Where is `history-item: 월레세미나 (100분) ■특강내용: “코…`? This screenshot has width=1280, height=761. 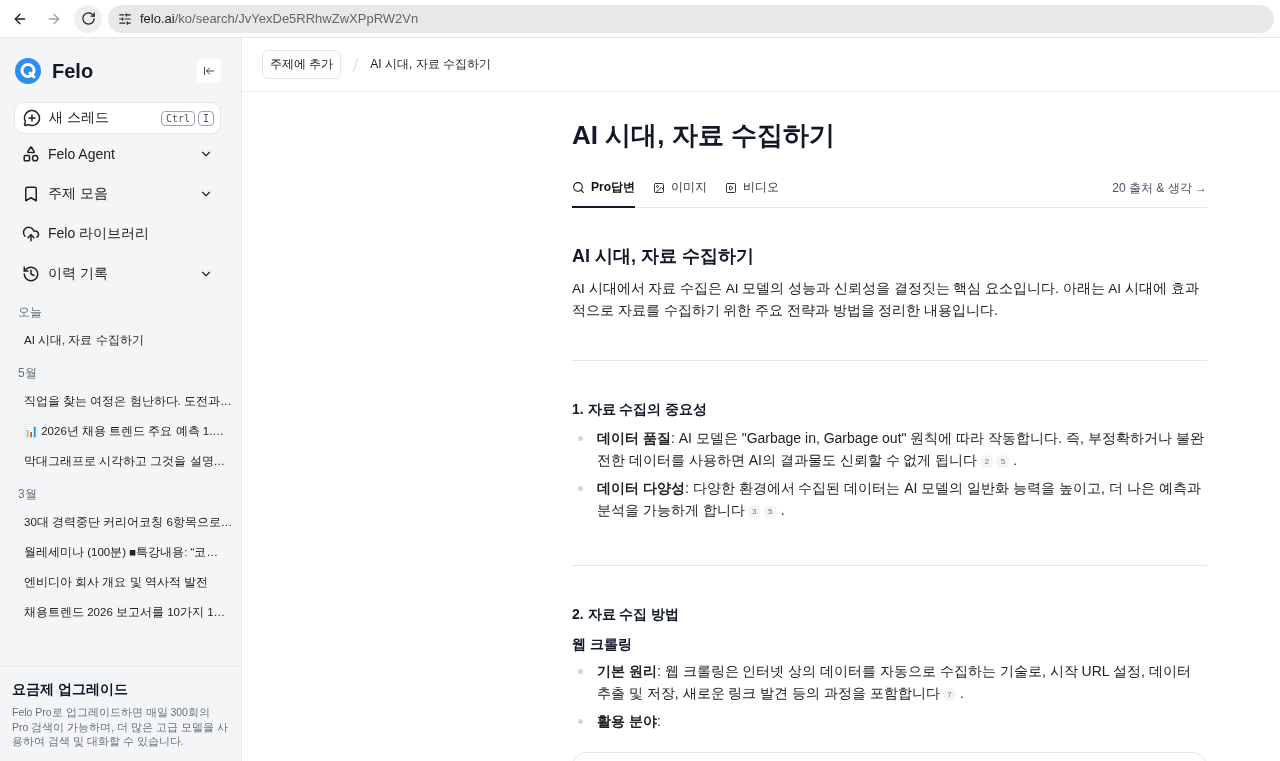 history-item: 월레세미나 (100분) ■특강내용: “코… is located at coordinates (121, 552).